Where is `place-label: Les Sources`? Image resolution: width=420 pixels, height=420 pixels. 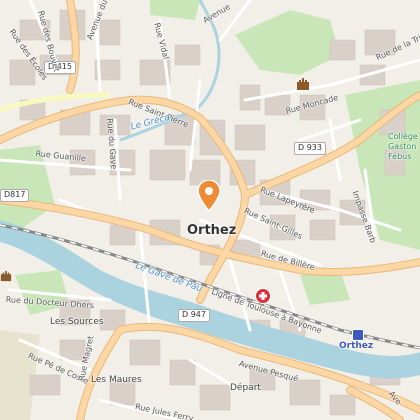 place-label: Les Sources is located at coordinates (77, 322).